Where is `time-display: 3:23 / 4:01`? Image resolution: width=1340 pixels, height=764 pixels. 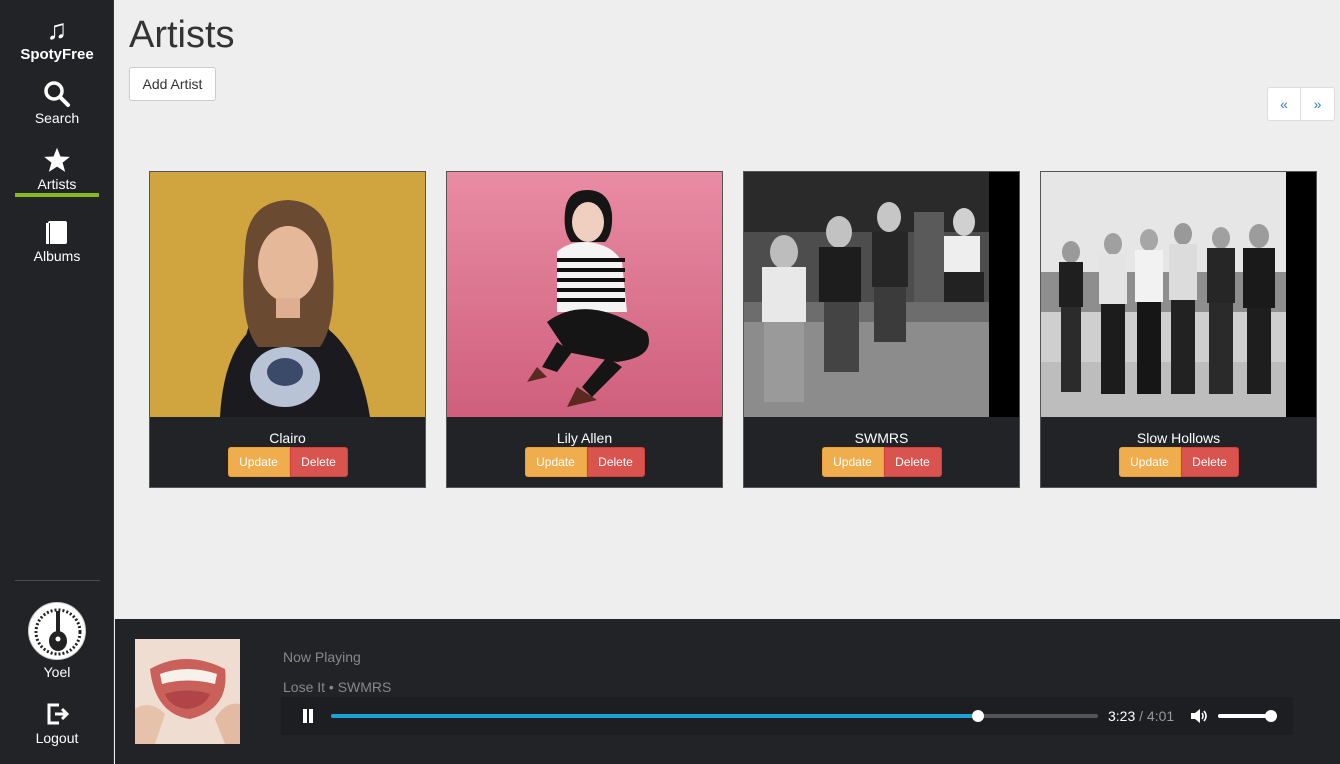 time-display: 3:23 / 4:01 is located at coordinates (1141, 716).